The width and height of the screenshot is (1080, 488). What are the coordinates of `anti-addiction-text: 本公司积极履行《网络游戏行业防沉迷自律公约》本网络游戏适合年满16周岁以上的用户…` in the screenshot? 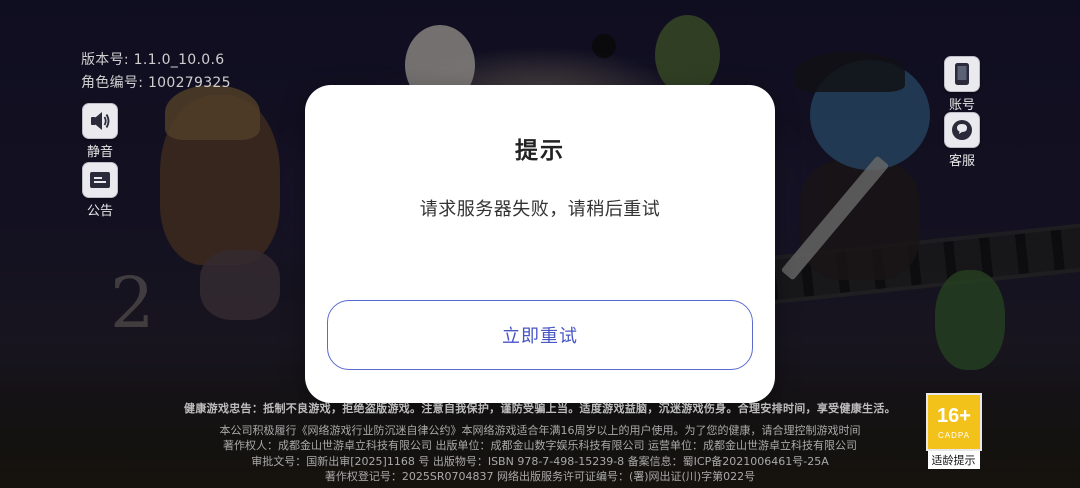 It's located at (540, 430).